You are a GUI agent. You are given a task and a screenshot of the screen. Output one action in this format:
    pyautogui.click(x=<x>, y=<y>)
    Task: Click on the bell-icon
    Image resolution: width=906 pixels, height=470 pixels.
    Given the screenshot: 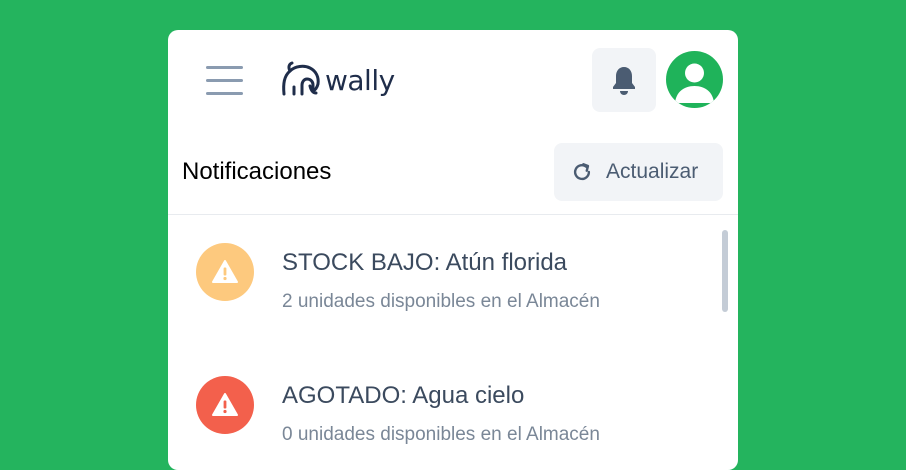 What is the action you would take?
    pyautogui.click(x=624, y=81)
    